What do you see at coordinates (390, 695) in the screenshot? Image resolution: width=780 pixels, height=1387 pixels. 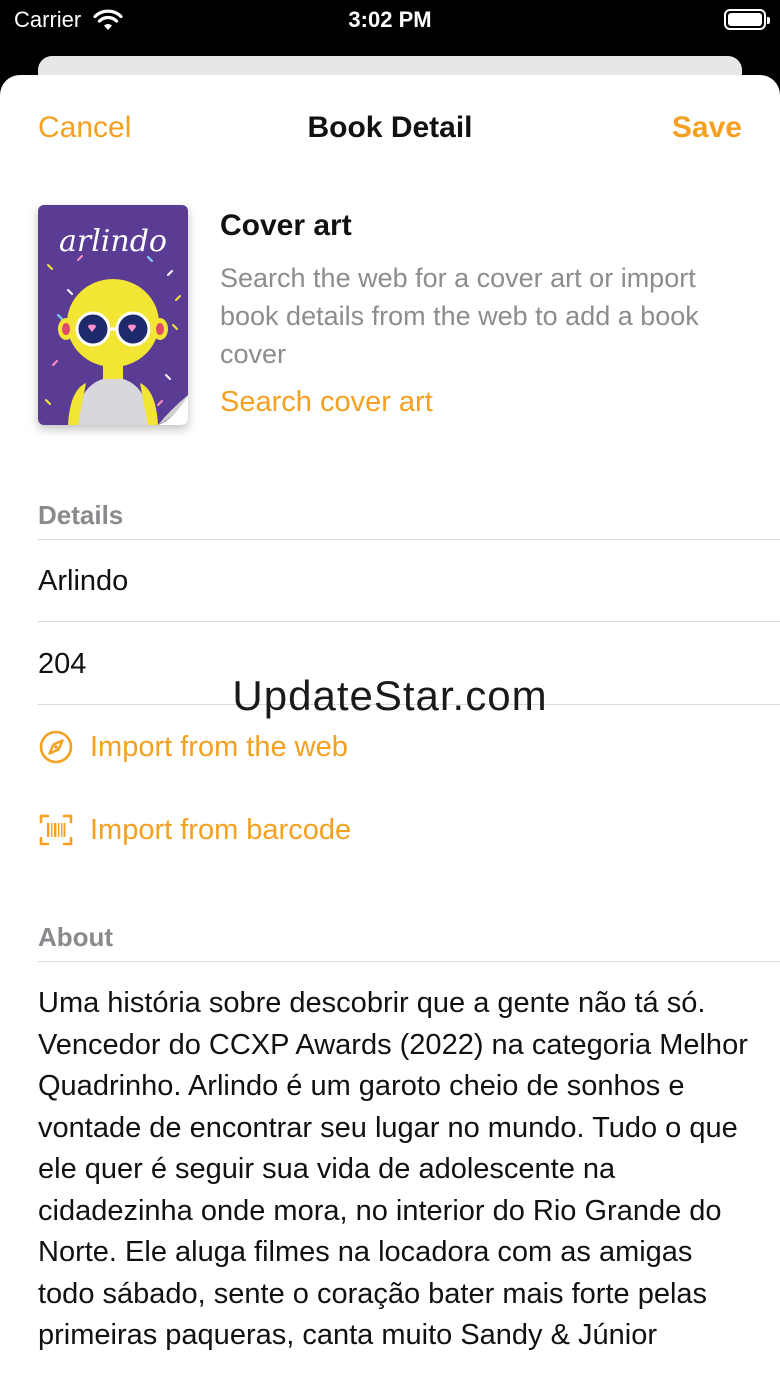 I see `watermark-text: UpdateStar.com` at bounding box center [390, 695].